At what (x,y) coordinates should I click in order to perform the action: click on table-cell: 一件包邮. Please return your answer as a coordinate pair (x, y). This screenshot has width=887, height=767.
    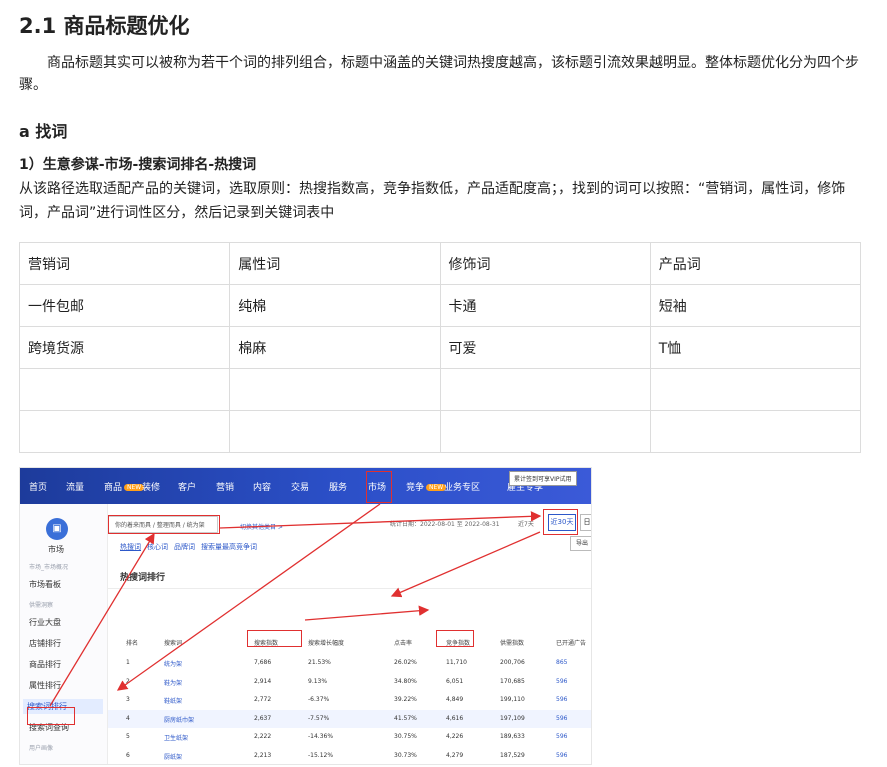
    Looking at the image, I should click on (124, 305).